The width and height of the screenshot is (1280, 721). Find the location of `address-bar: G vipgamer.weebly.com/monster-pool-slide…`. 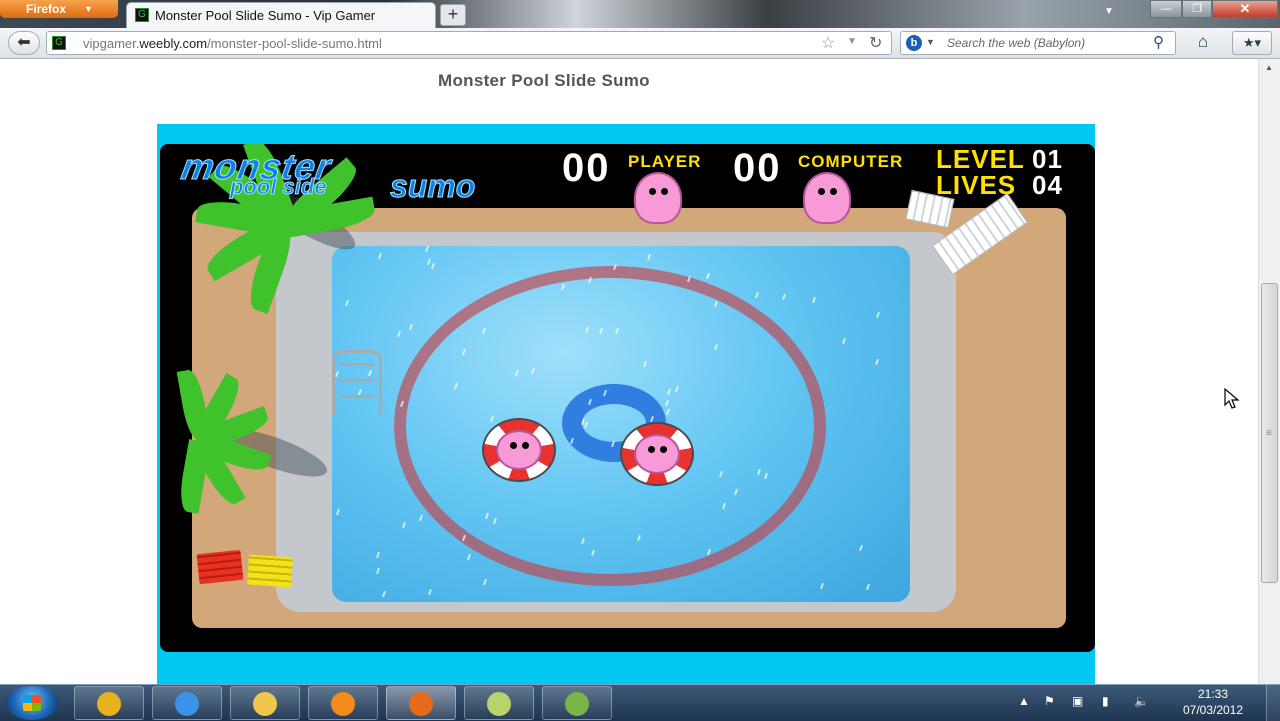

address-bar: G vipgamer.weebly.com/monster-pool-slide… is located at coordinates (469, 43).